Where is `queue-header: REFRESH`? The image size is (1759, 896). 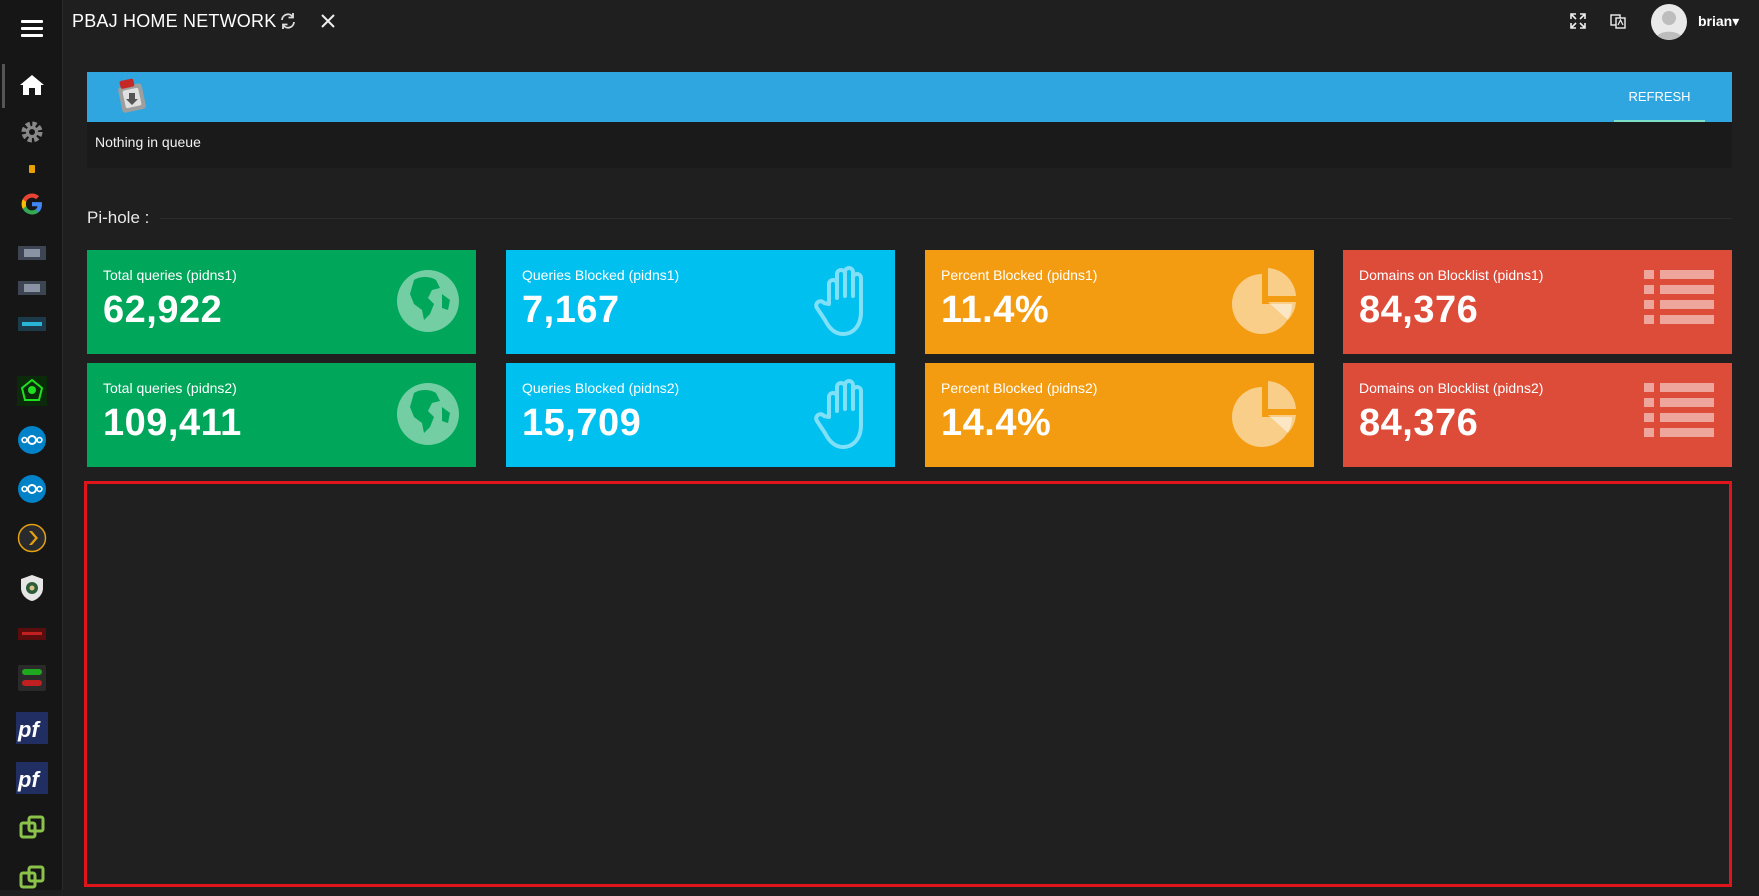 queue-header: REFRESH is located at coordinates (909, 97).